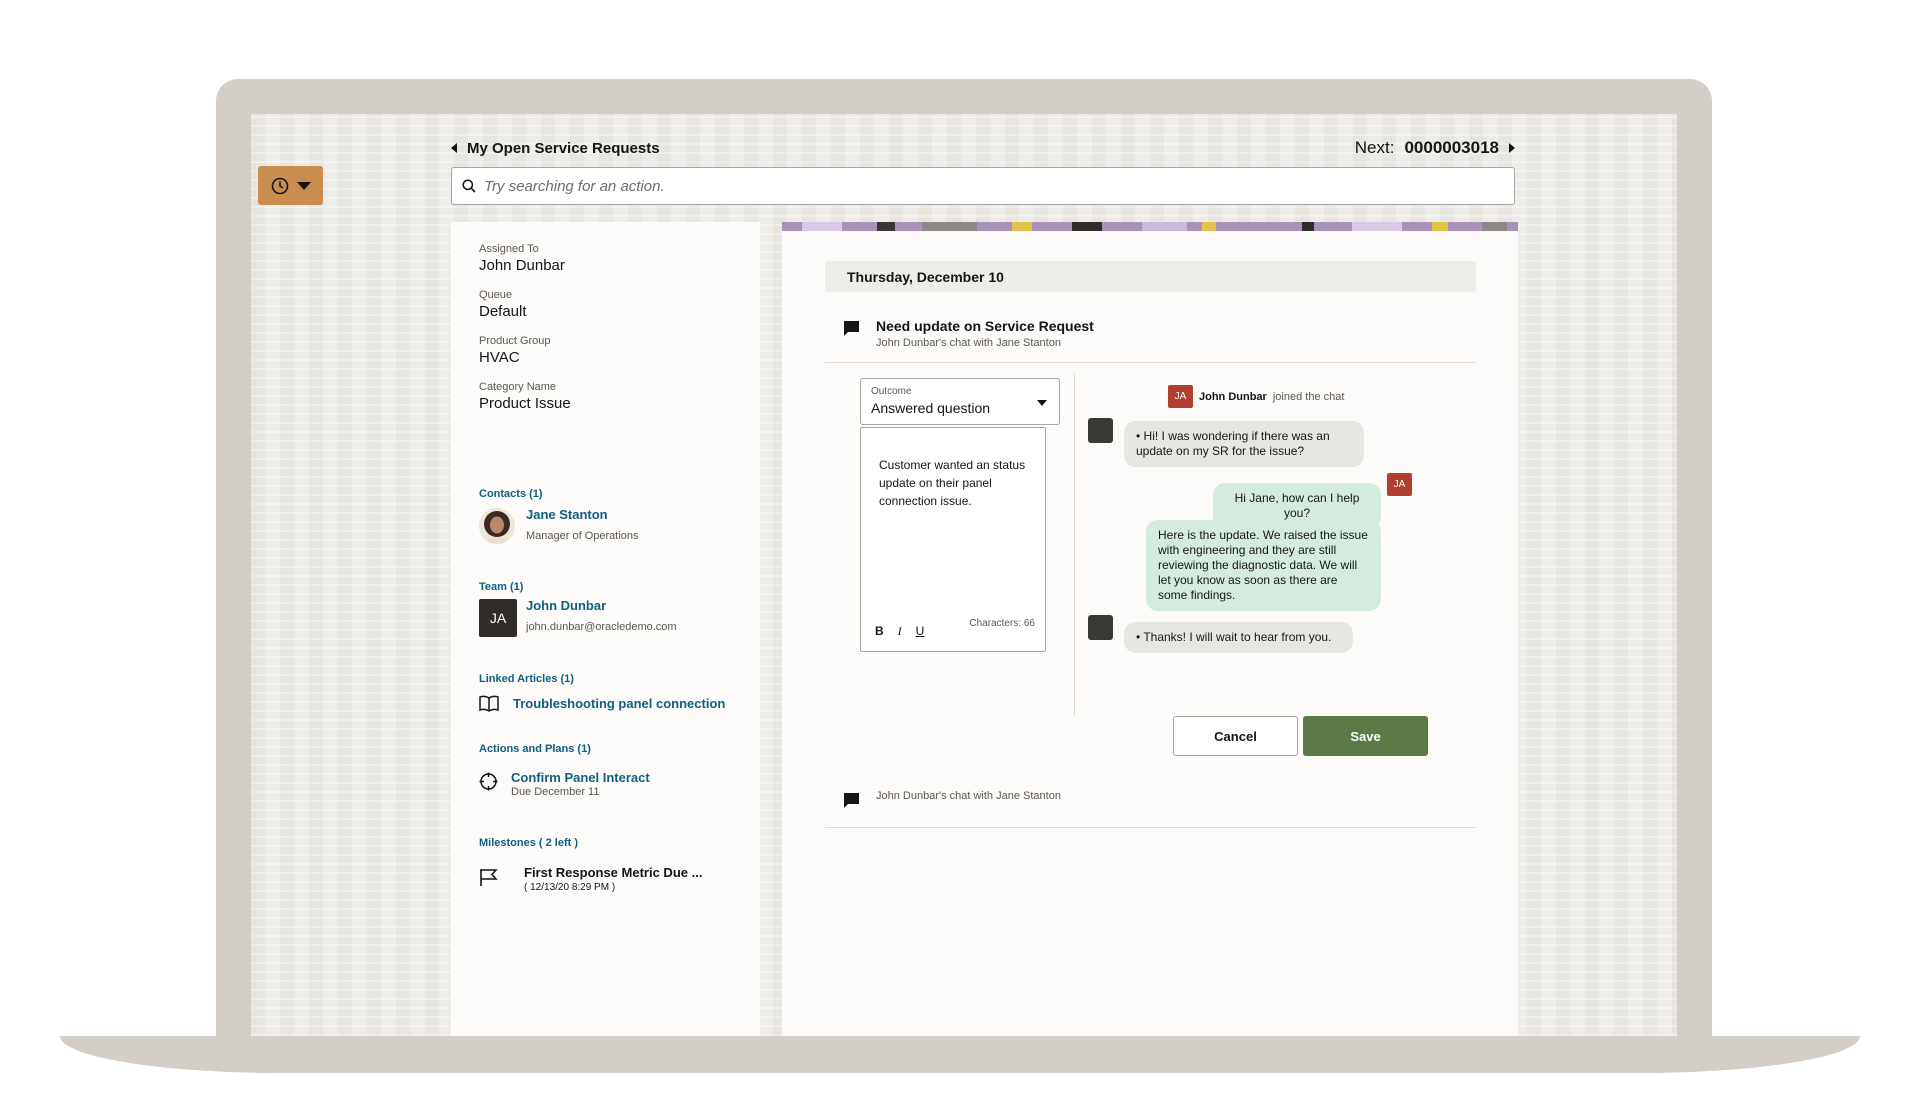  I want to click on agent-avatar: JA, so click(1399, 484).